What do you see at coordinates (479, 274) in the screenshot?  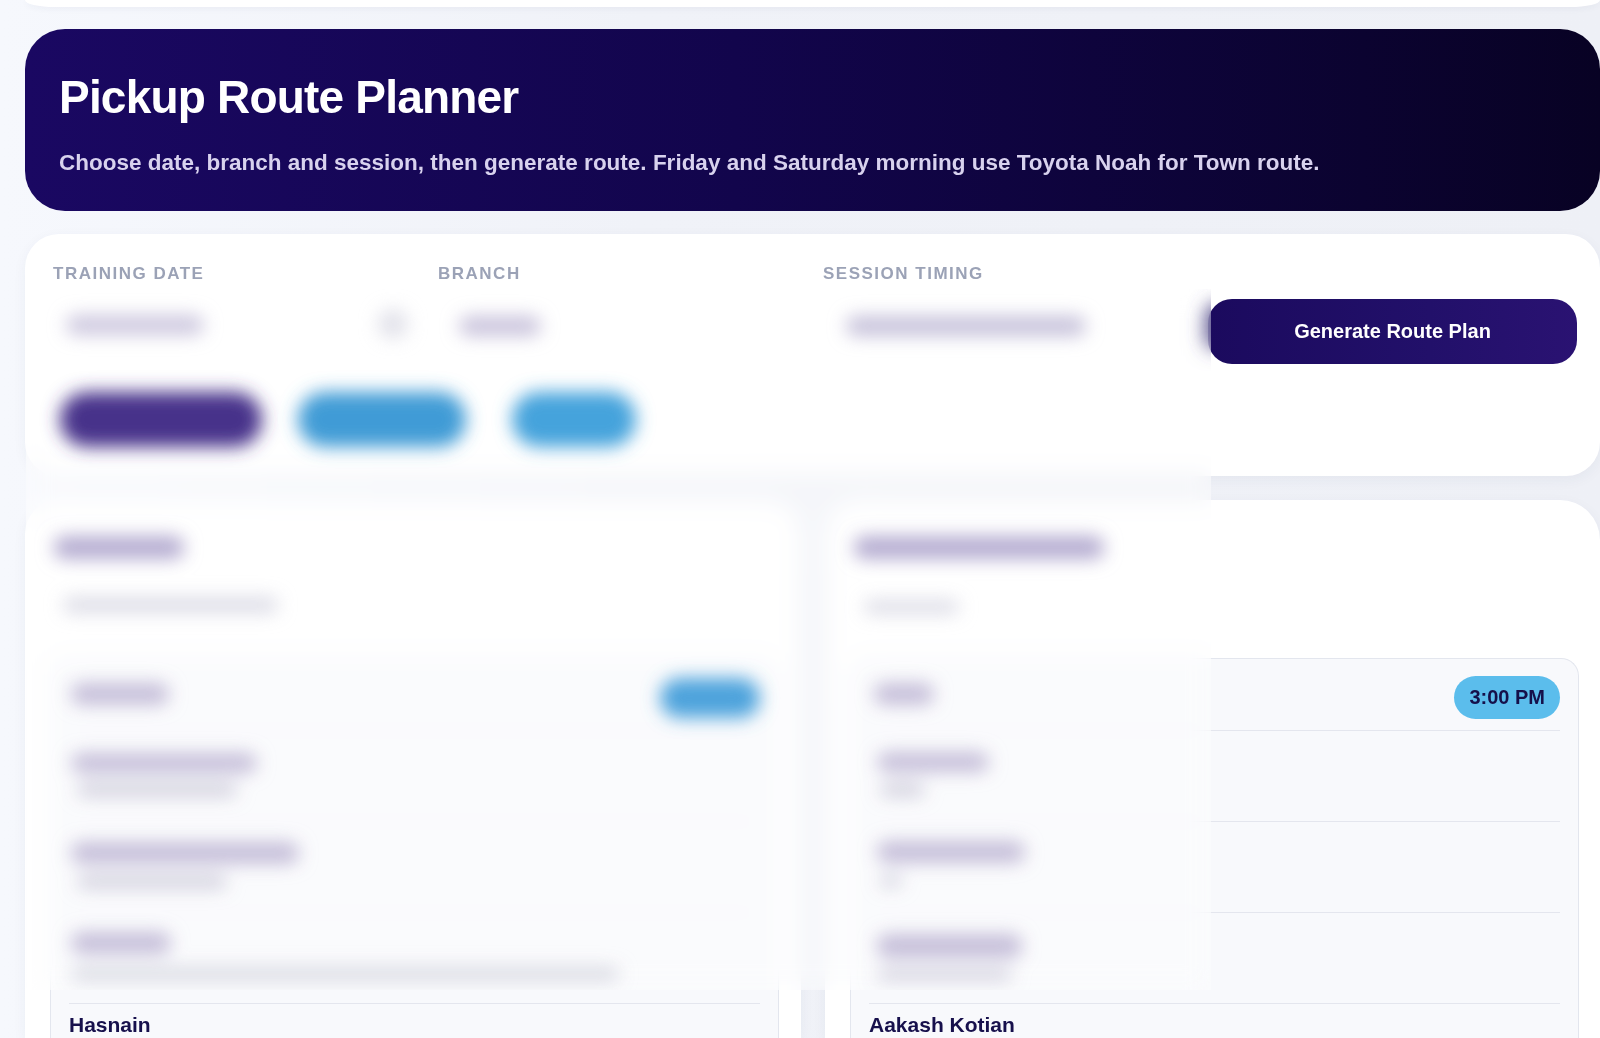 I see `field-label: BRANCH` at bounding box center [479, 274].